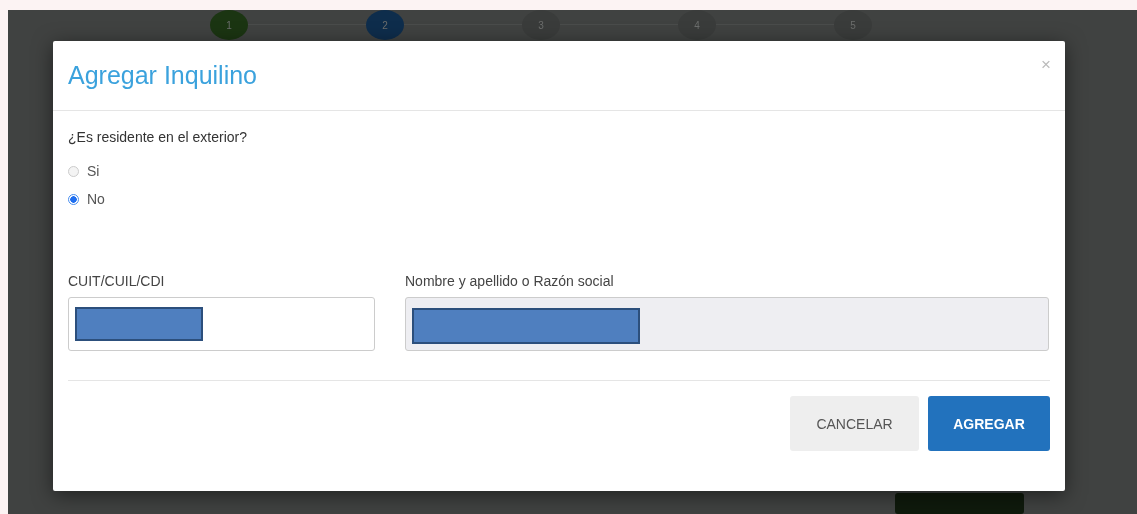  I want to click on field-label: CUIT/CUIL/CDI, so click(117, 281).